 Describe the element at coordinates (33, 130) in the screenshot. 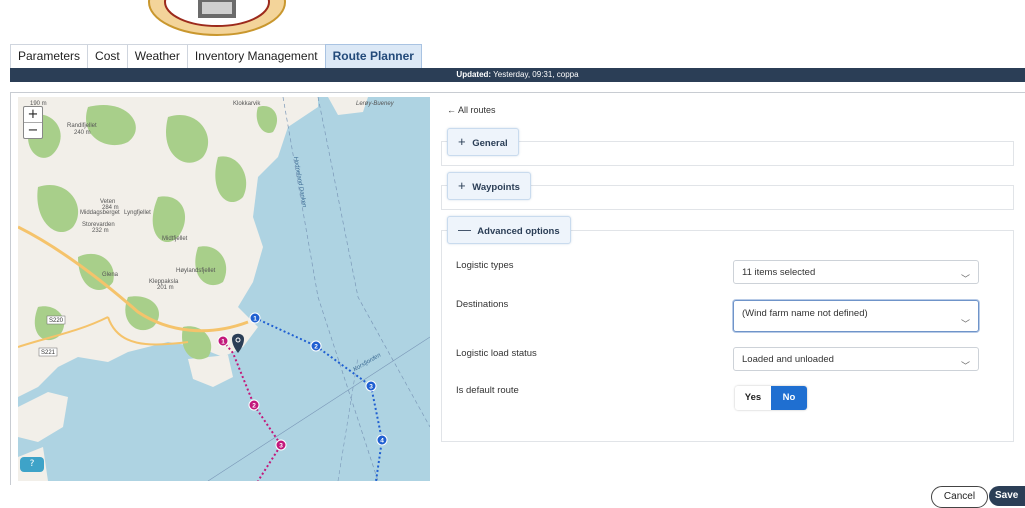

I see `zoom-out-button: −` at that location.